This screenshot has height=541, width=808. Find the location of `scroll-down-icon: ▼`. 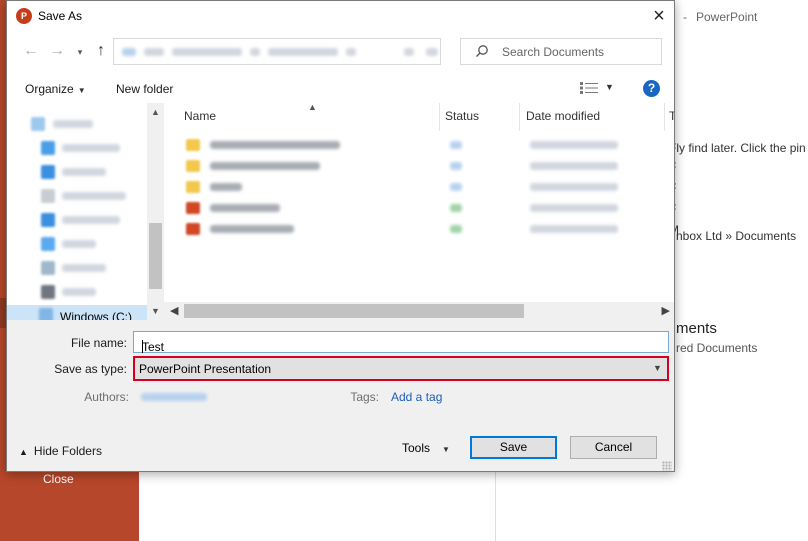

scroll-down-icon: ▼ is located at coordinates (155, 311).